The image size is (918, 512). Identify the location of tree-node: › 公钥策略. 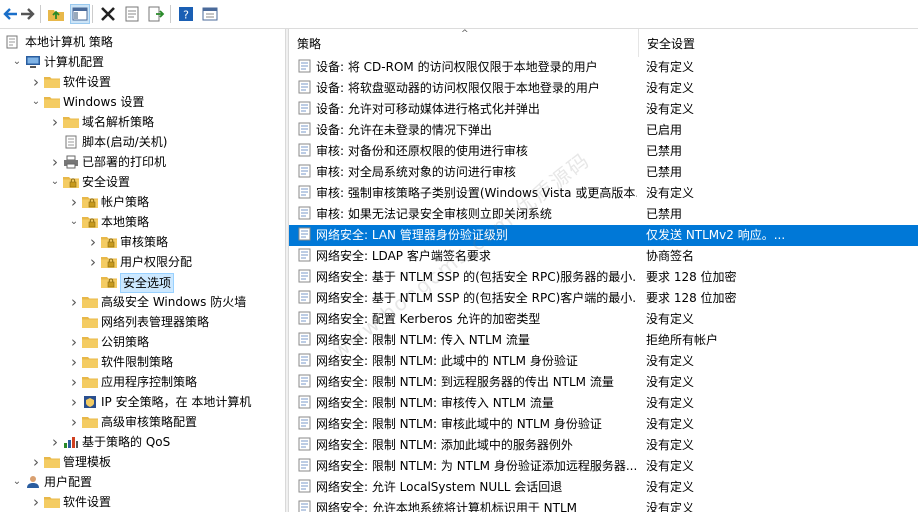
(108, 342).